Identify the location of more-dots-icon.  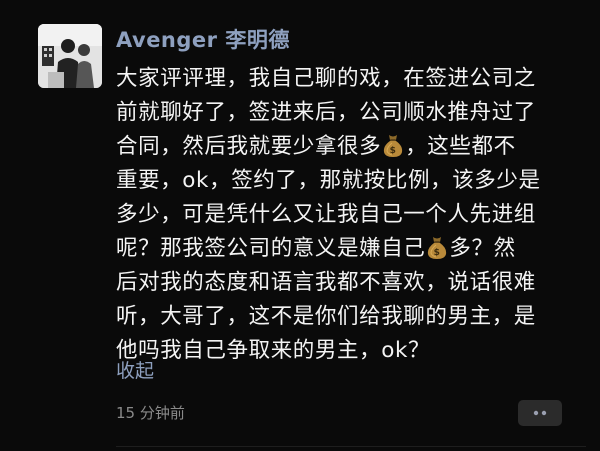
(540, 413).